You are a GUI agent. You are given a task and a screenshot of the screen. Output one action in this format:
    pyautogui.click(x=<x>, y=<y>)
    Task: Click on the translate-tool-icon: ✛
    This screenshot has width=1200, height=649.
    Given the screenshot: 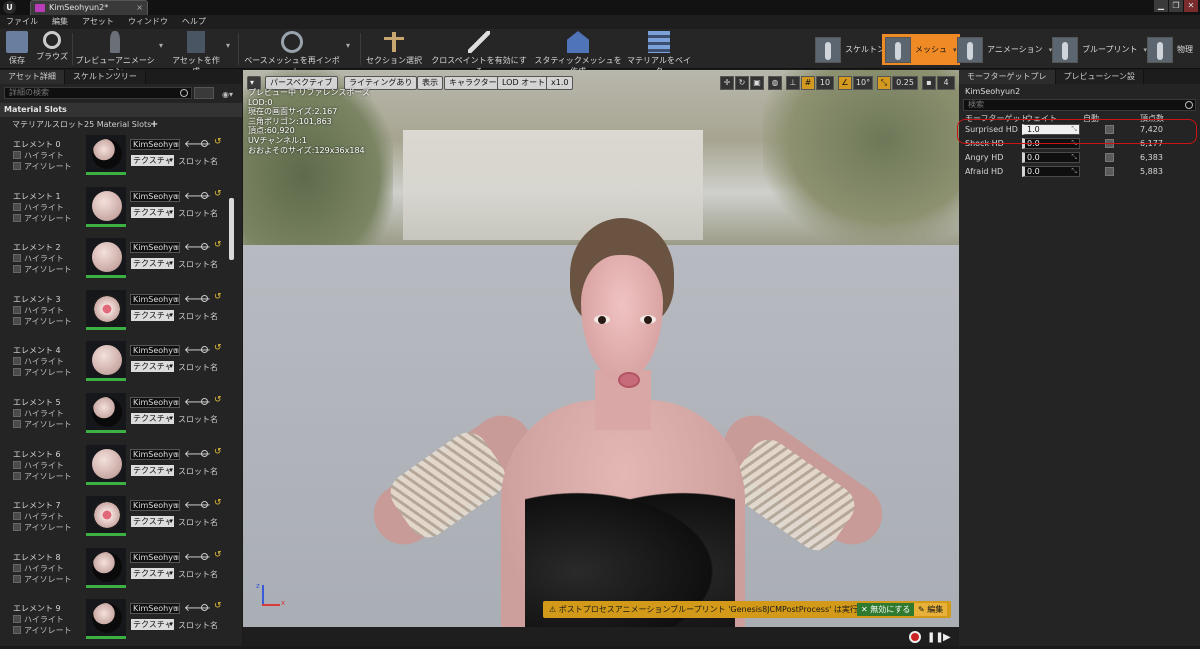 What is the action you would take?
    pyautogui.click(x=727, y=83)
    